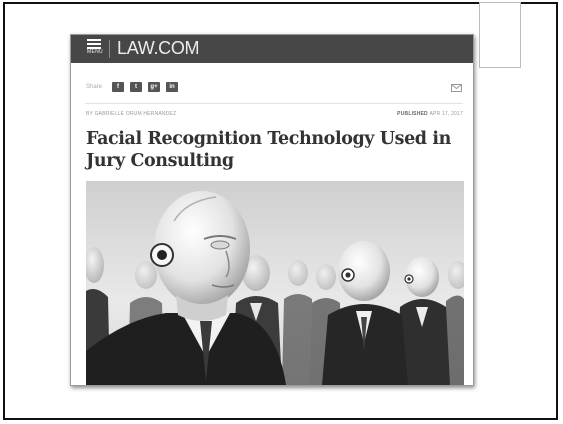 The width and height of the screenshot is (563, 424). Describe the element at coordinates (446, 114) in the screenshot. I see `published-date: APR 17, 2017` at that location.